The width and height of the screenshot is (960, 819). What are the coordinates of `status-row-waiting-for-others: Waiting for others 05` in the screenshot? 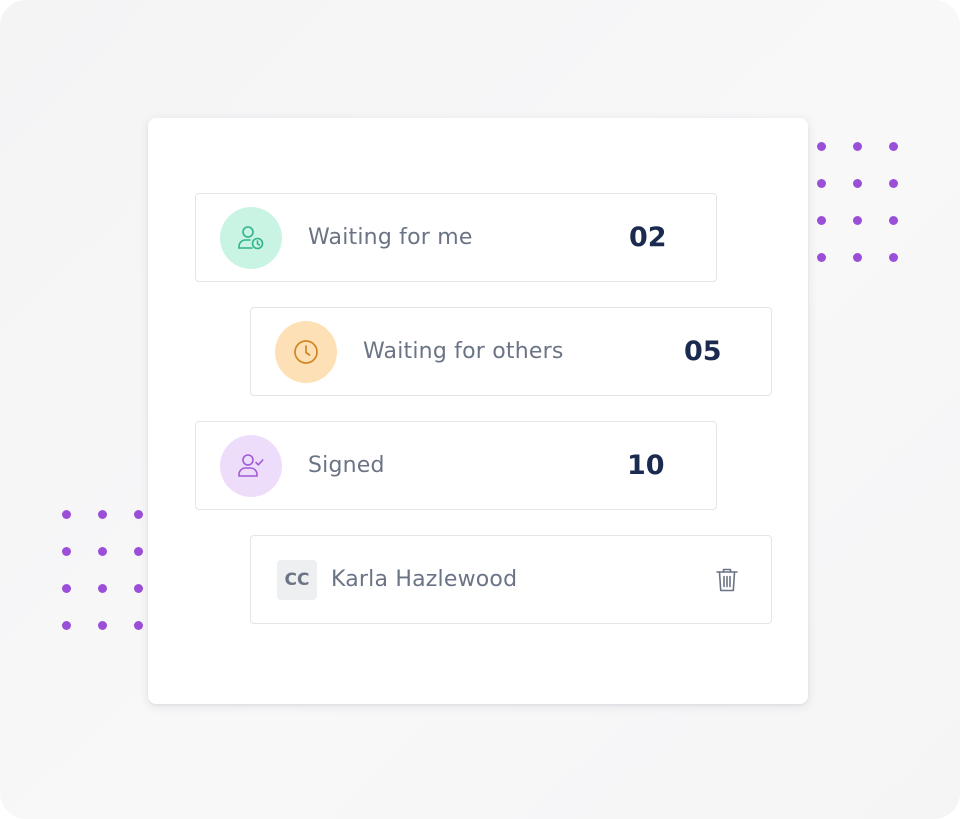 It's located at (511, 351).